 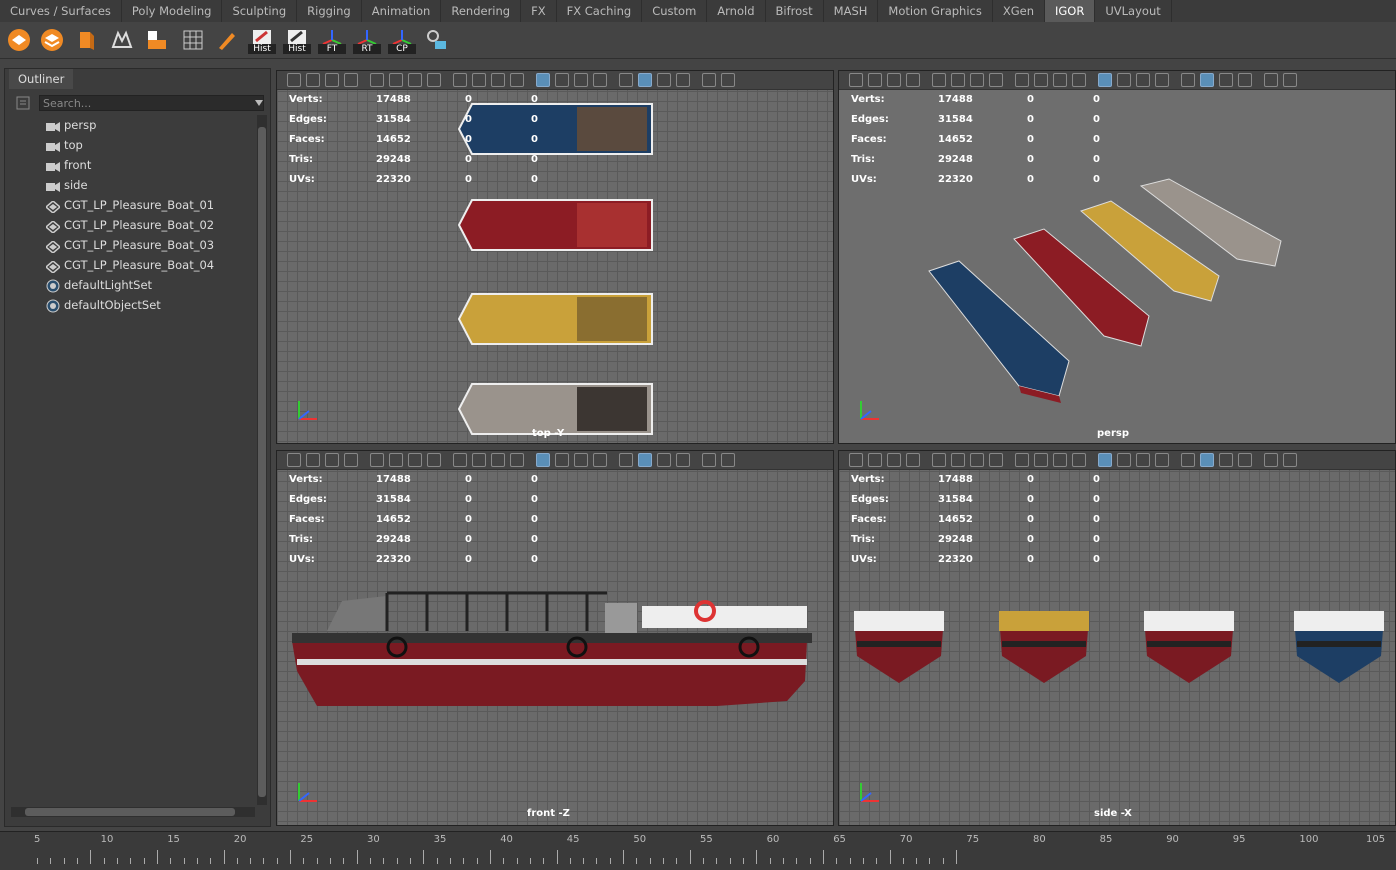 I want to click on shelf-tab: Motion Graphics, so click(x=935, y=11).